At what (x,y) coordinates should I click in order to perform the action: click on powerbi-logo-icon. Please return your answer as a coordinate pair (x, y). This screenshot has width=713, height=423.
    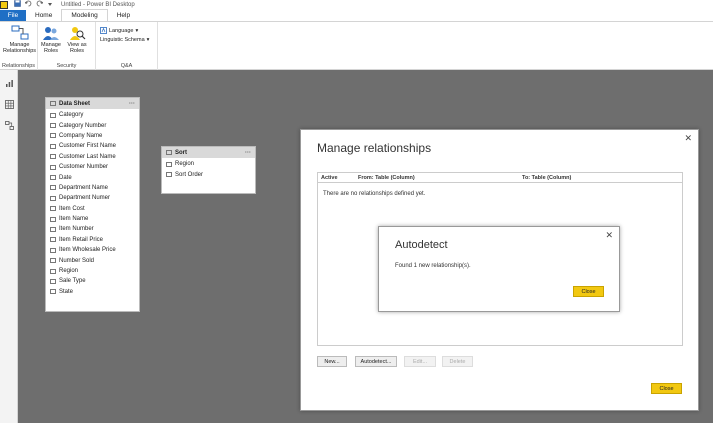
    Looking at the image, I should click on (4, 5).